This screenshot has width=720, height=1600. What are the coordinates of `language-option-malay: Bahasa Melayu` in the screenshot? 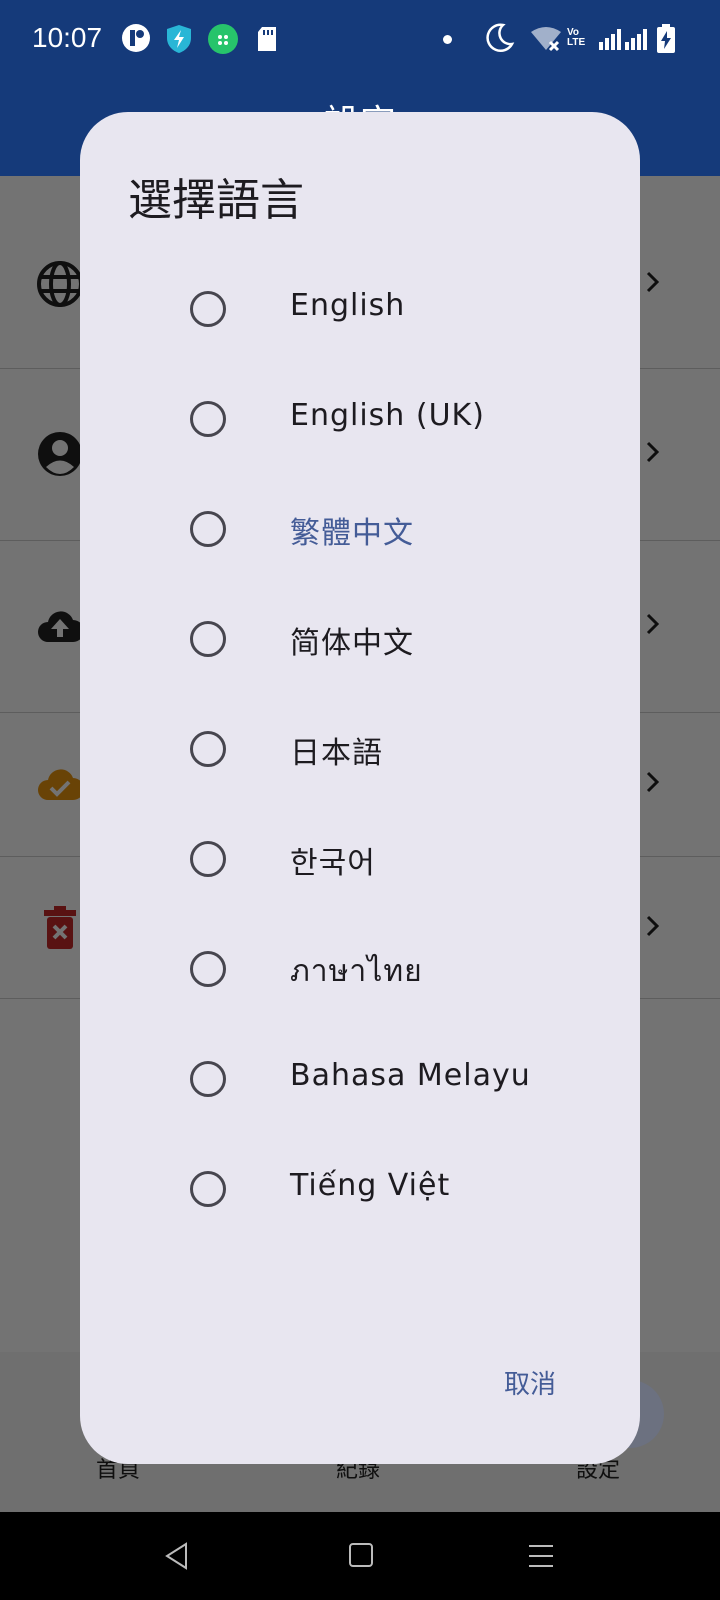 It's located at (360, 1079).